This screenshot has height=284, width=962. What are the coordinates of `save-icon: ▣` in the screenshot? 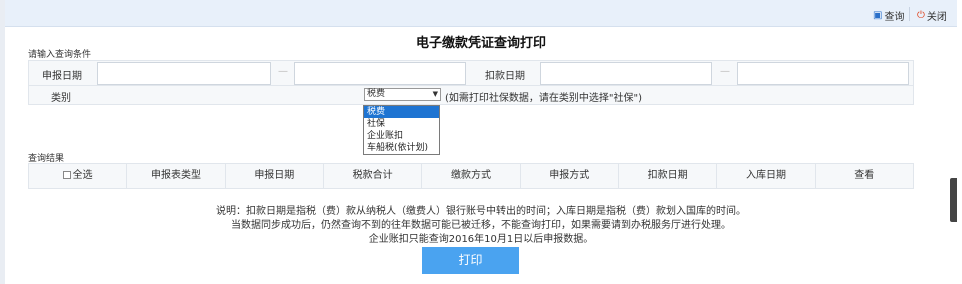 It's located at (878, 15).